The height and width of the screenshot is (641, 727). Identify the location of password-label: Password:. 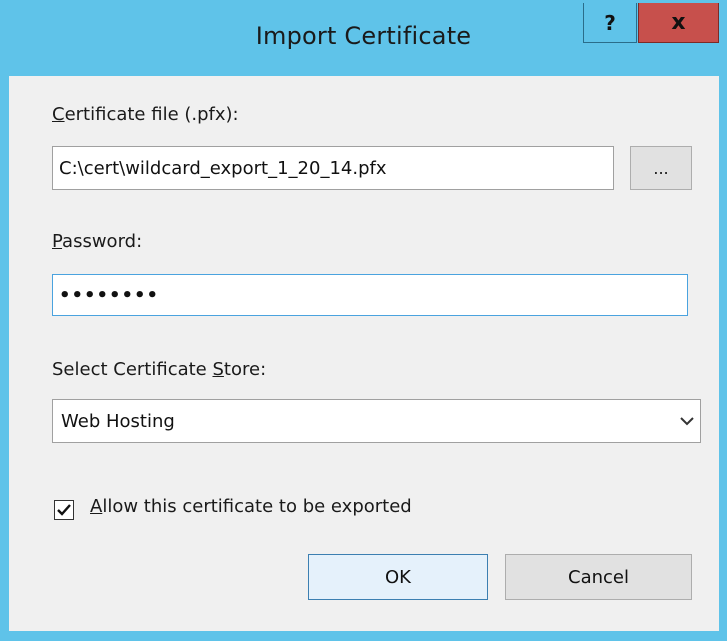
(97, 241).